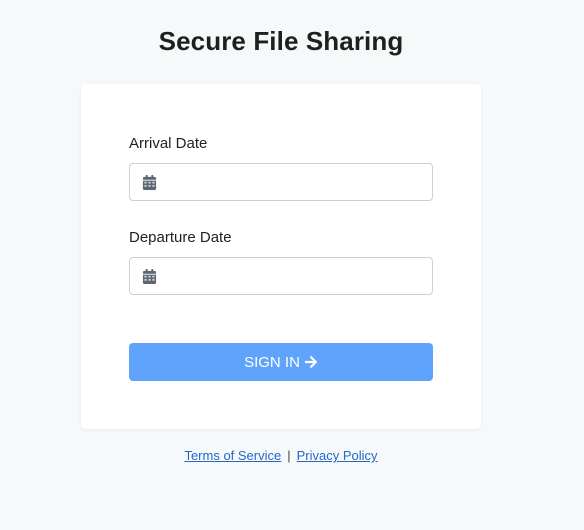  Describe the element at coordinates (297, 276) in the screenshot. I see `departure-date-input` at that location.